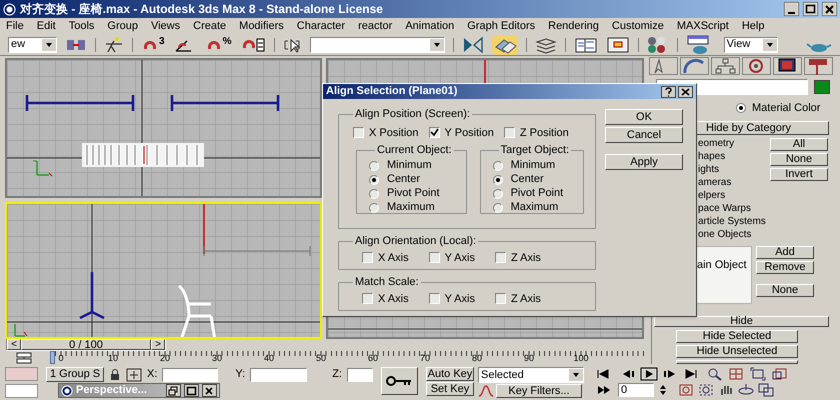 The width and height of the screenshot is (840, 400). I want to click on coordinate-label: Z:, so click(337, 374).